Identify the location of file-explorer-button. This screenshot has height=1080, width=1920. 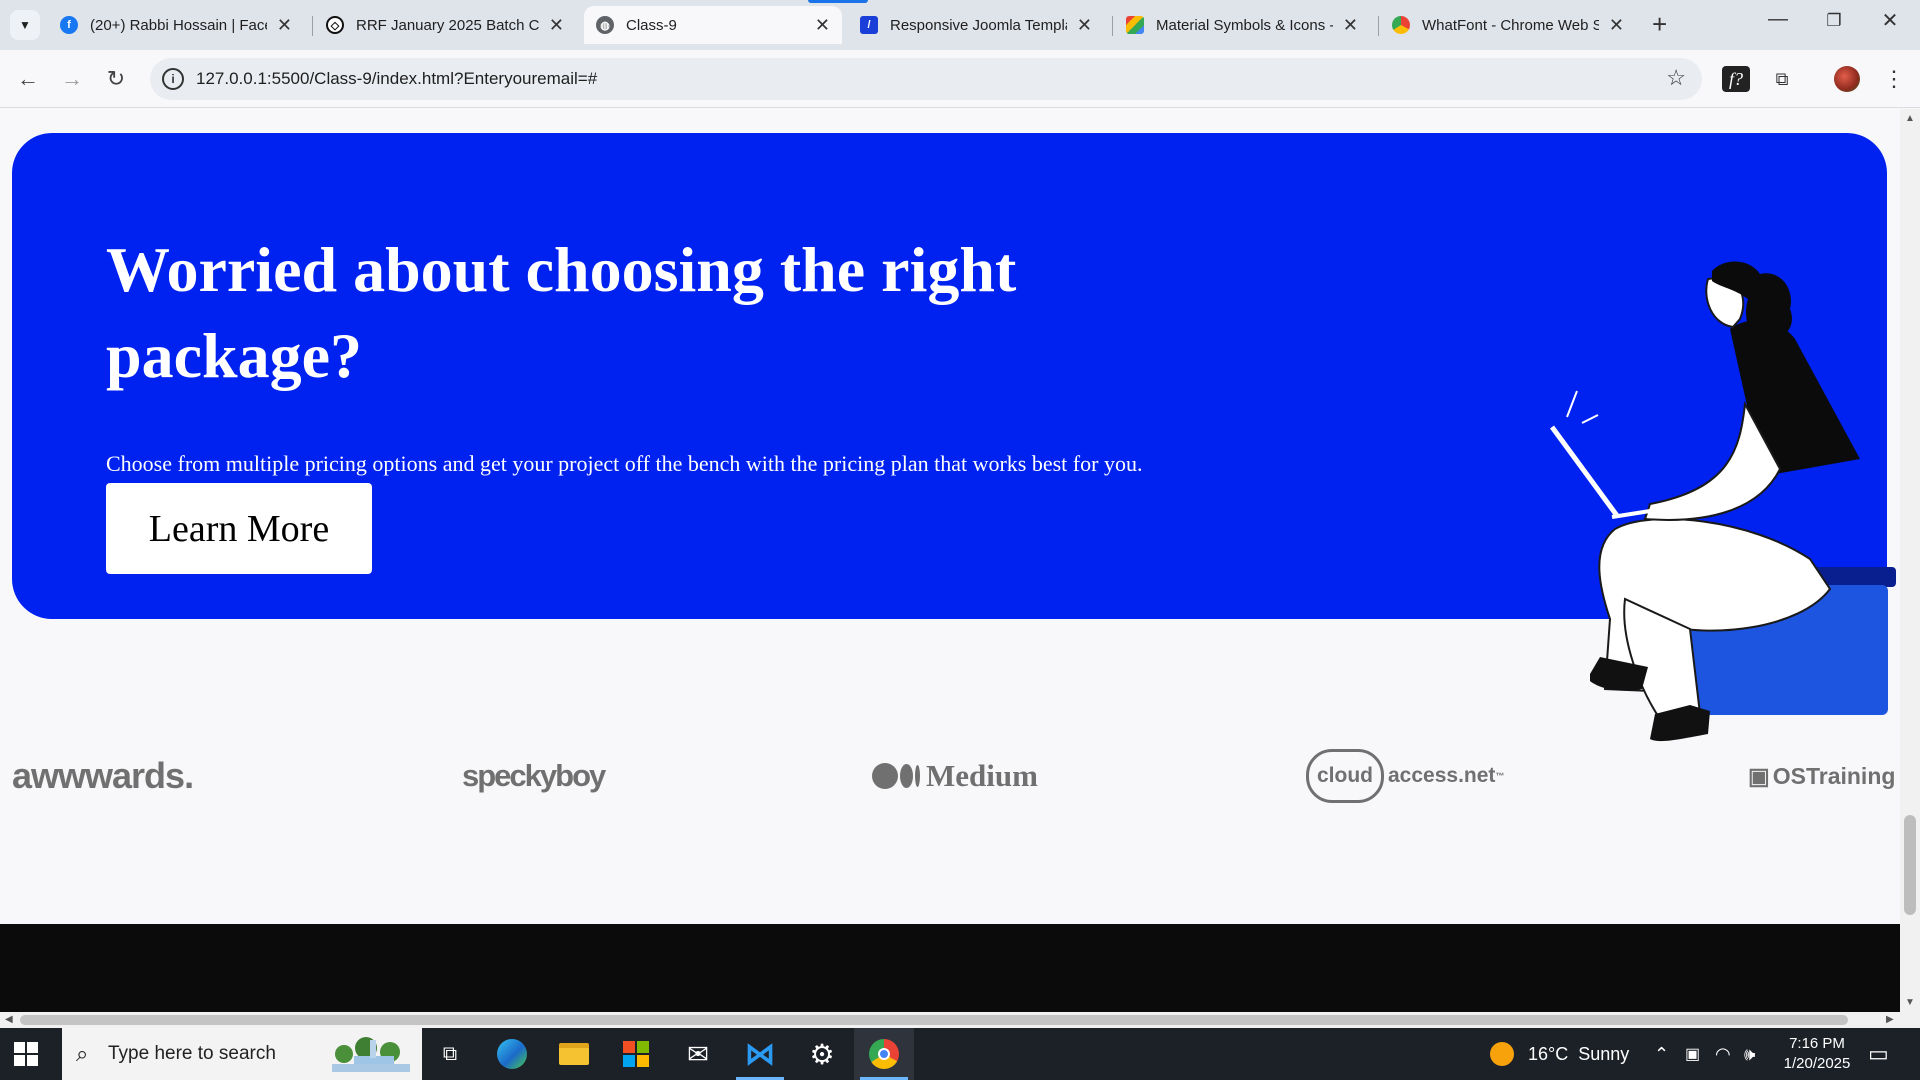
(574, 1054).